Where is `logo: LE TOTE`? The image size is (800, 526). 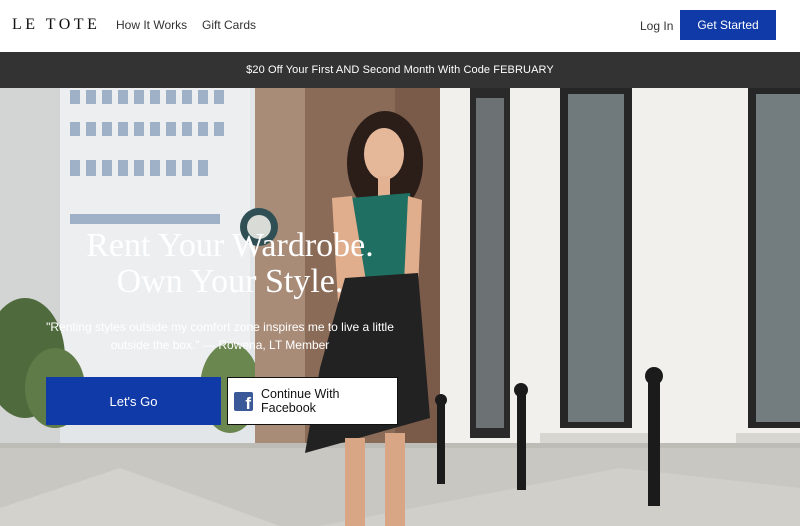
logo: LE TOTE is located at coordinates (56, 25).